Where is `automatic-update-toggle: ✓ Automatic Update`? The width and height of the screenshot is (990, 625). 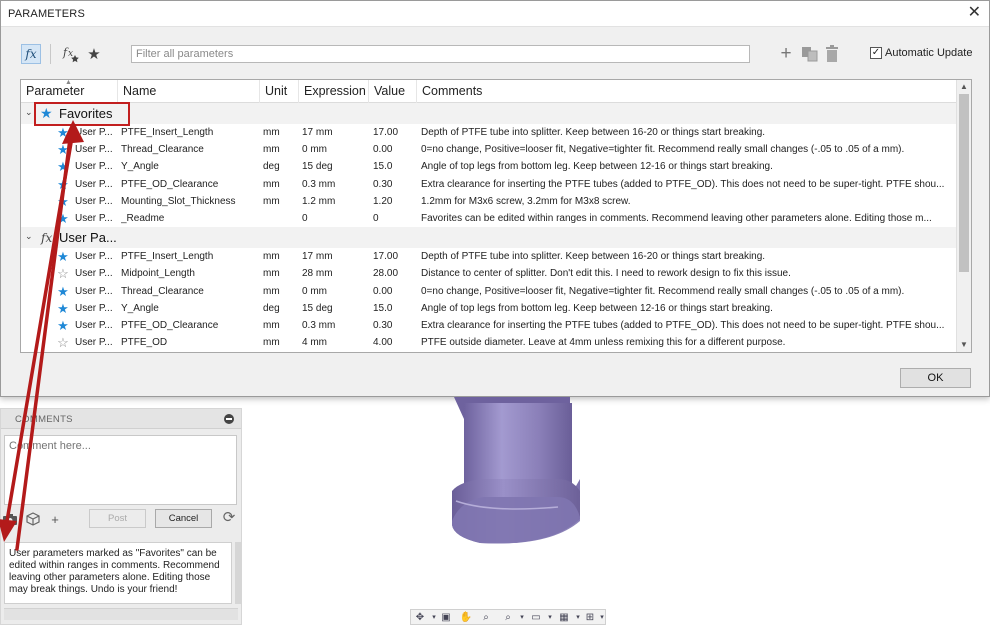
automatic-update-toggle: ✓ Automatic Update is located at coordinates (921, 53).